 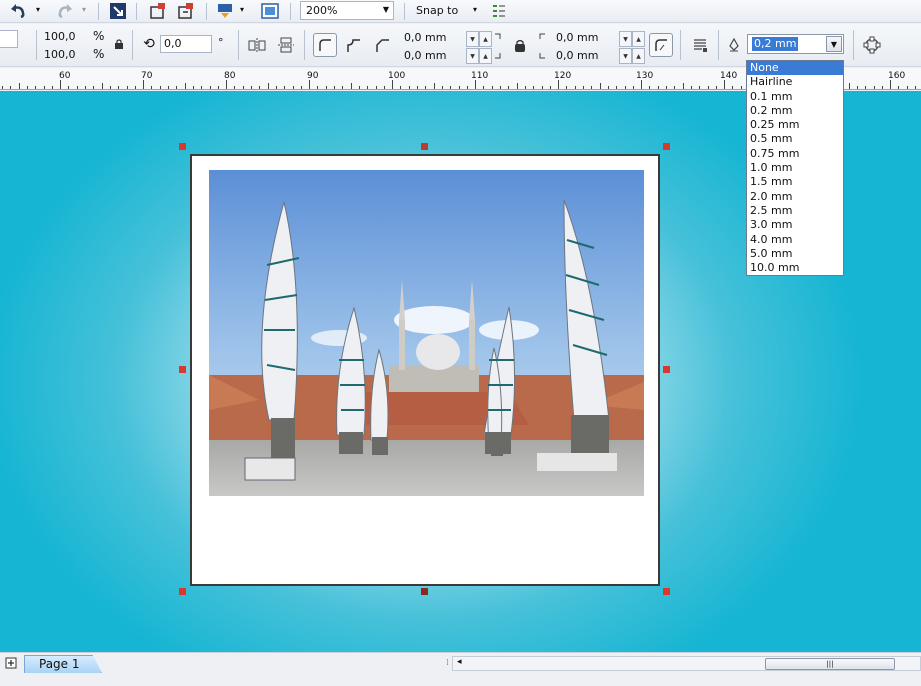 I want to click on corner-radius-top-left: 0,0 mm, so click(x=425, y=39).